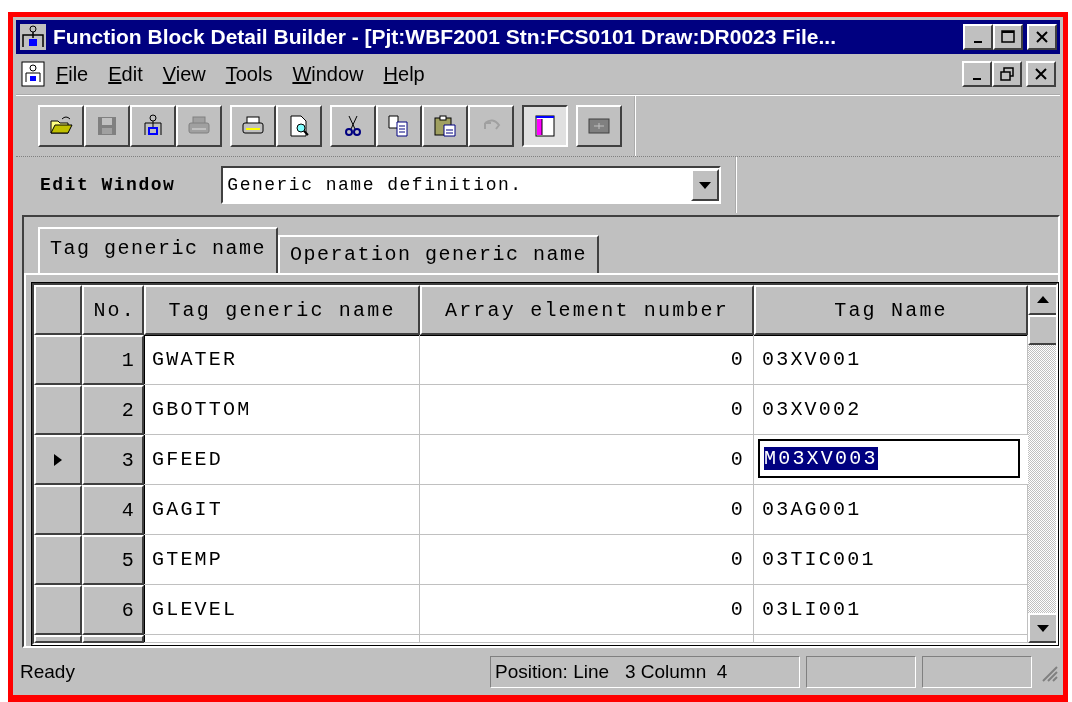 This screenshot has width=1072, height=702. I want to click on up-arrow-icon, so click(1043, 300).